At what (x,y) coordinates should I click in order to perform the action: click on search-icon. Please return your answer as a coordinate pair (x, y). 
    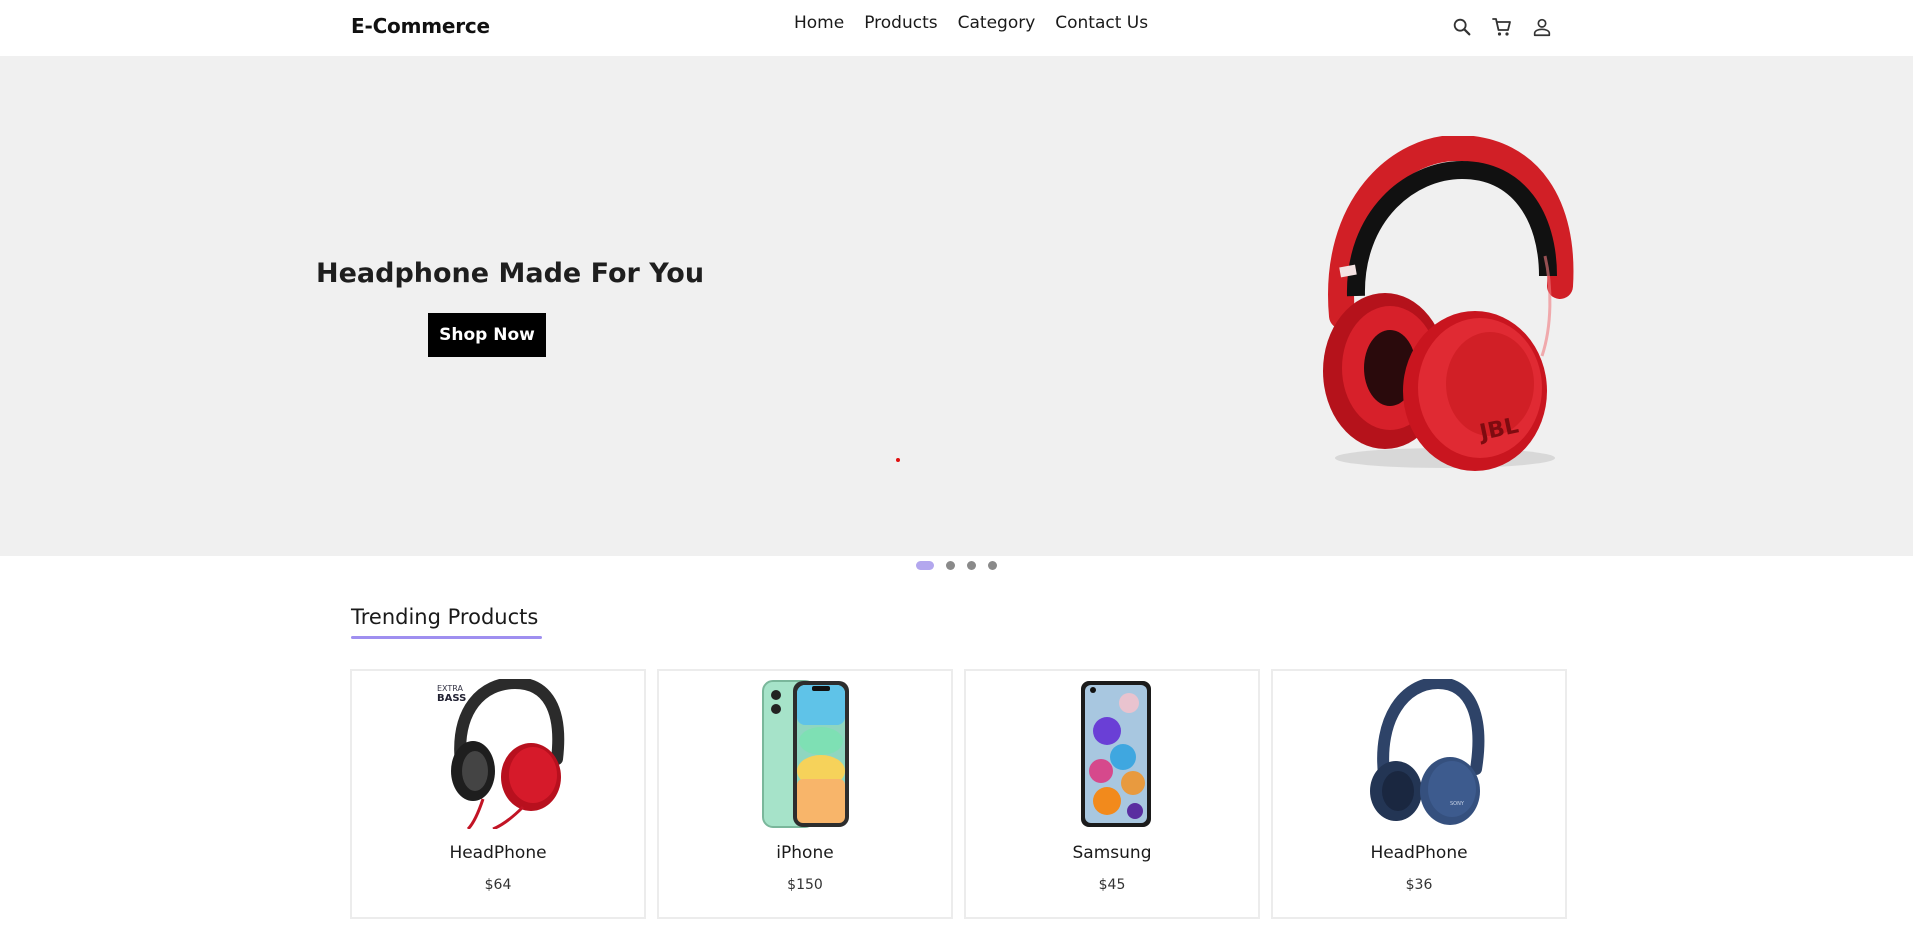
    Looking at the image, I should click on (1462, 27).